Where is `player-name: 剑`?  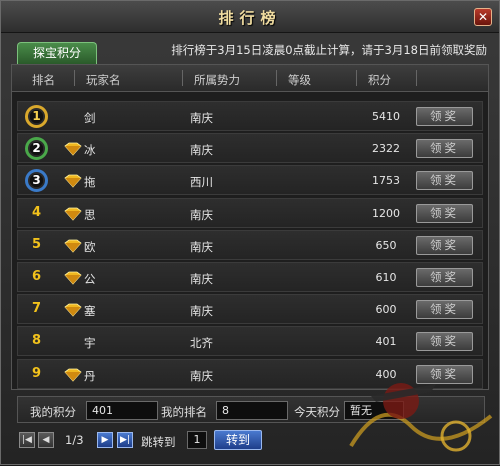
player-name: 剑 is located at coordinates (90, 118).